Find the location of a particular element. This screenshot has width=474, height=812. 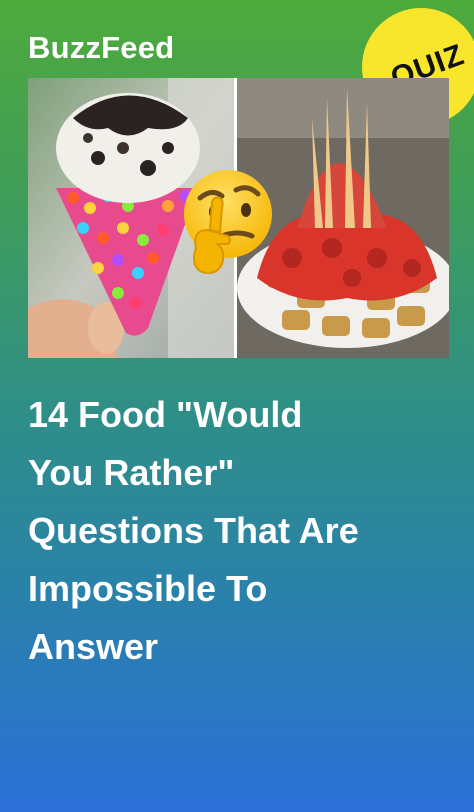

headline-line: Answer is located at coordinates (93, 646).